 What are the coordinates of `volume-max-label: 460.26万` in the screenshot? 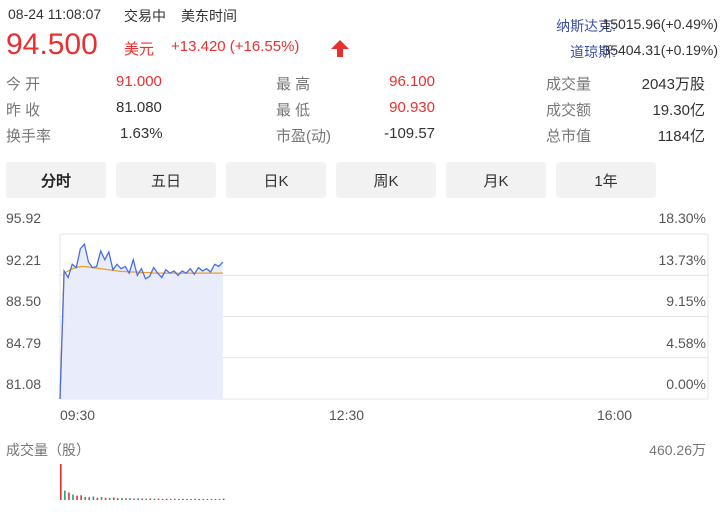 It's located at (677, 450).